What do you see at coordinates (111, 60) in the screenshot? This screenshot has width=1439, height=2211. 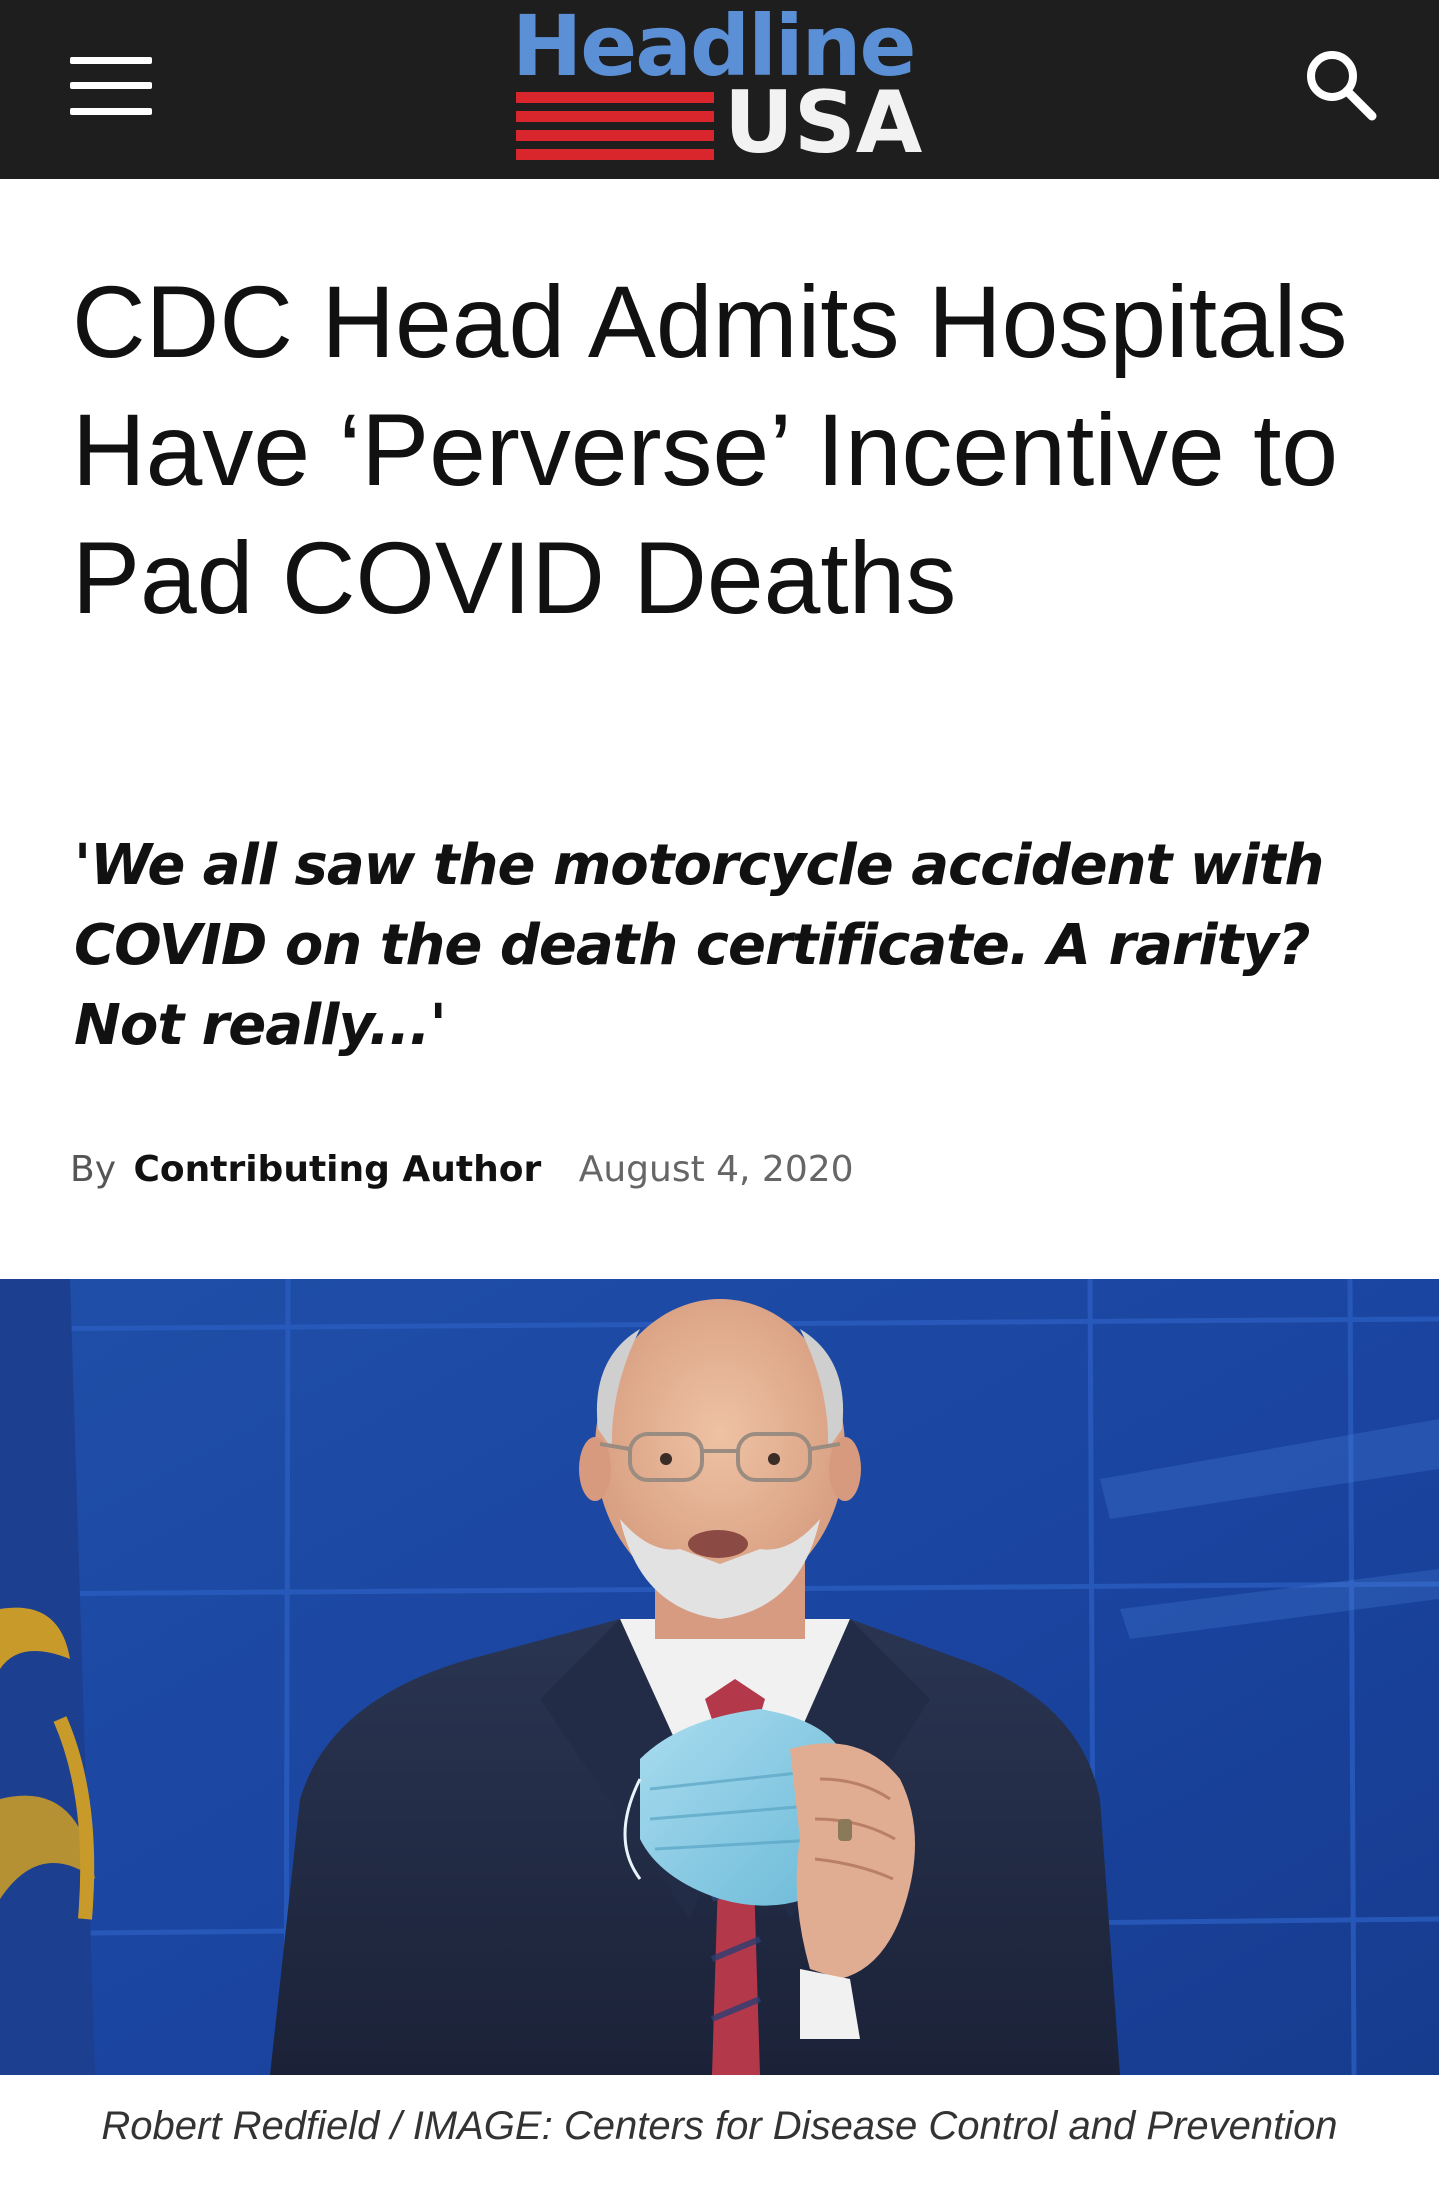 I see `hamburger-icon` at bounding box center [111, 60].